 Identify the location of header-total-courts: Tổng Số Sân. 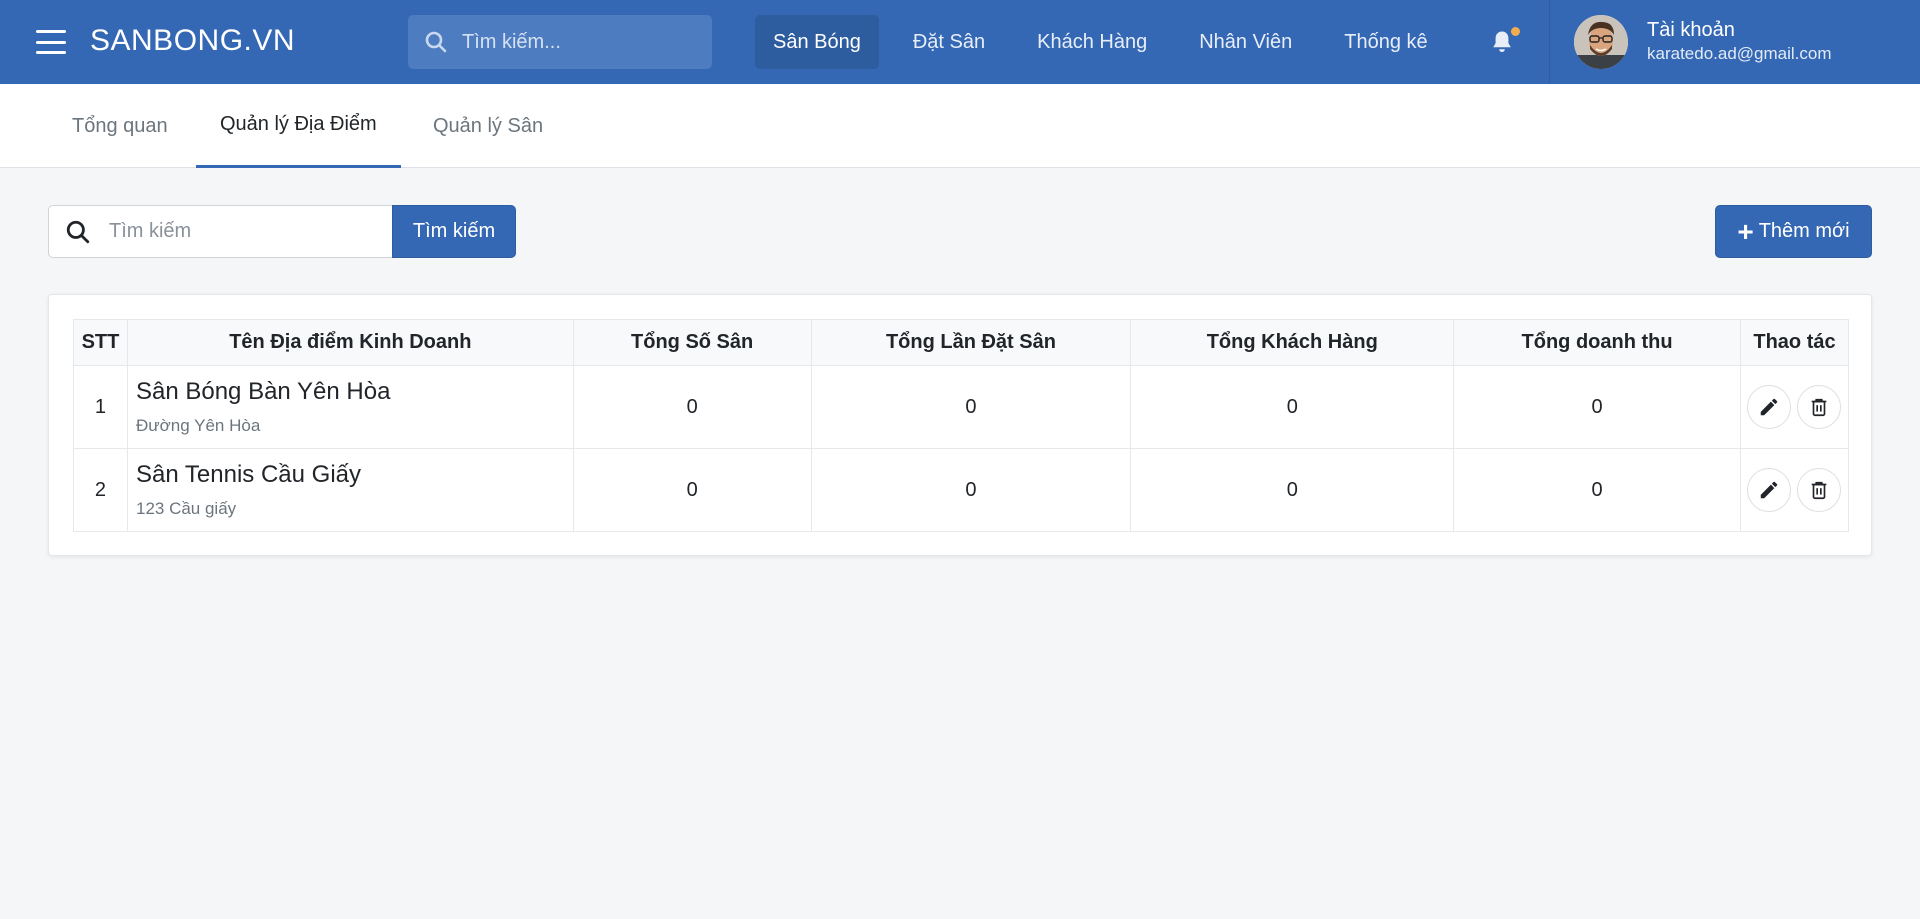
(692, 342).